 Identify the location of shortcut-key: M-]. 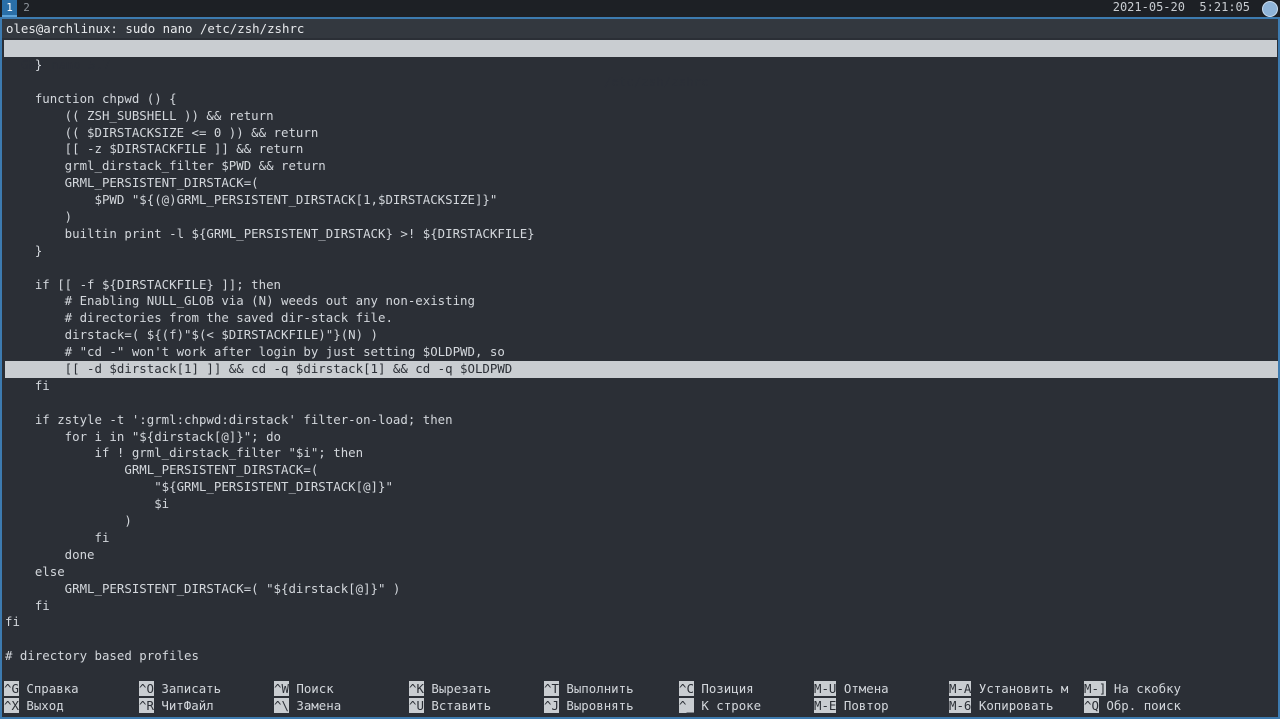
(1095, 688).